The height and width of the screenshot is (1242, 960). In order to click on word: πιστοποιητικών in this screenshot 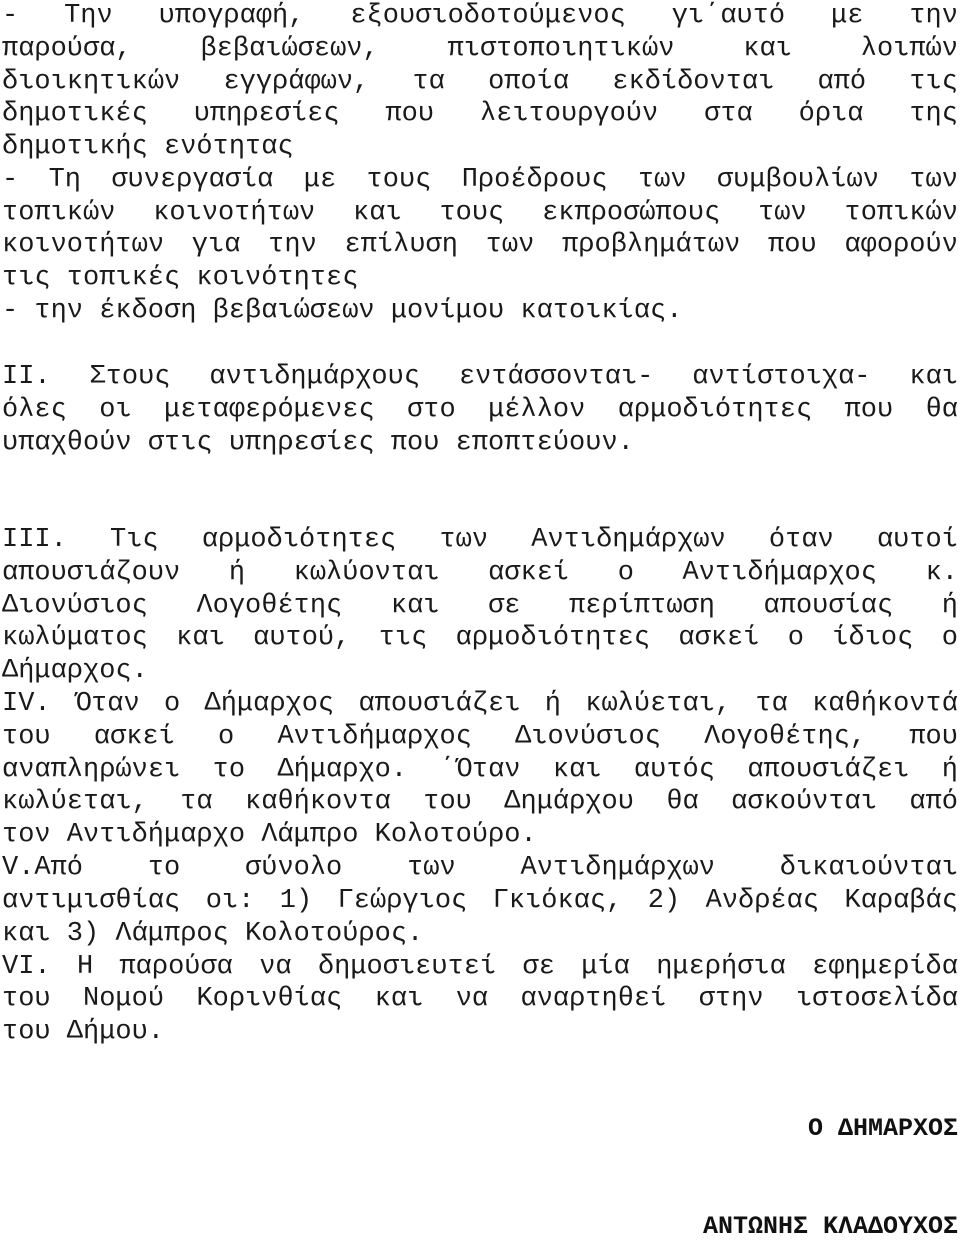, I will do `click(561, 49)`.